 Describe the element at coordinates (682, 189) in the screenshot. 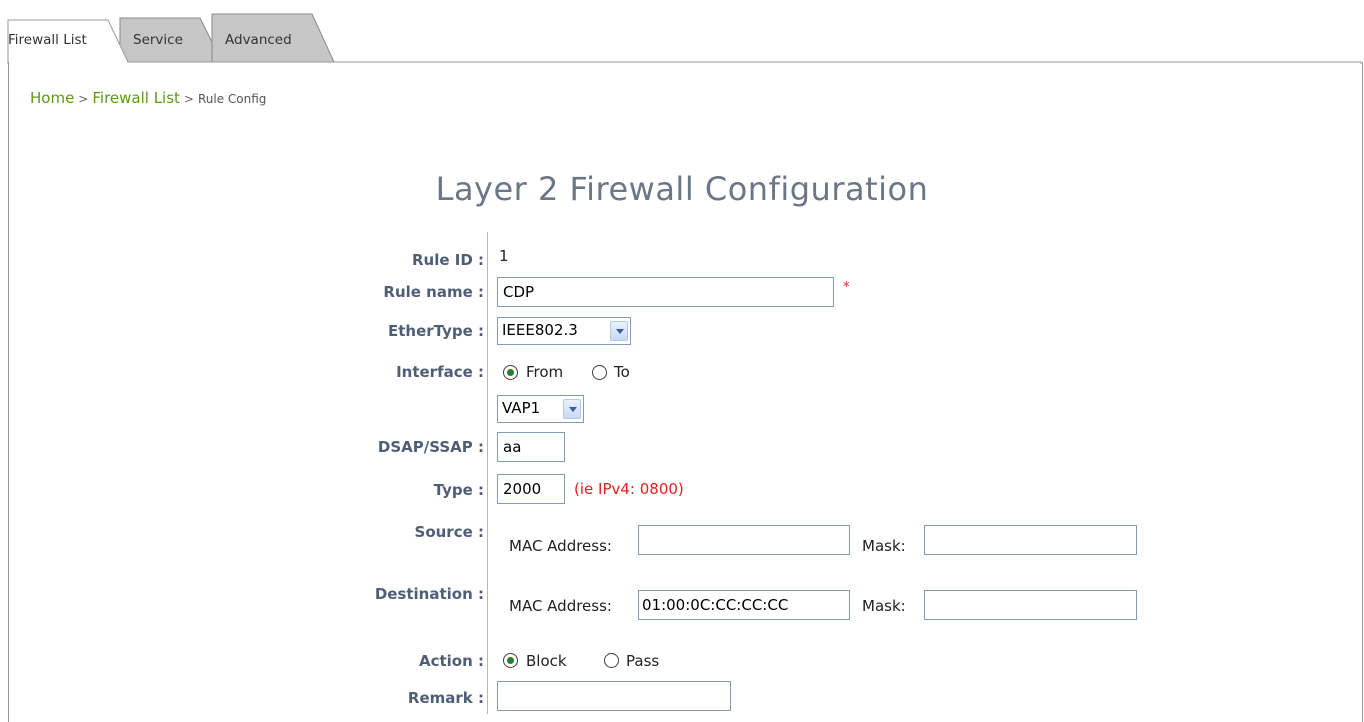

I see `page-title: Layer 2 Firewall Configuration` at that location.